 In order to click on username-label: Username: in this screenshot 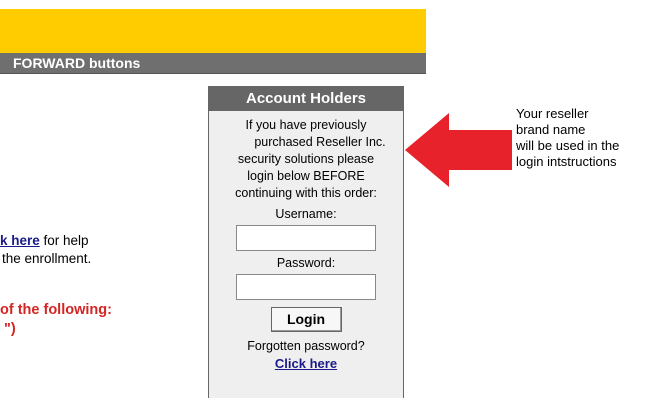, I will do `click(306, 214)`.